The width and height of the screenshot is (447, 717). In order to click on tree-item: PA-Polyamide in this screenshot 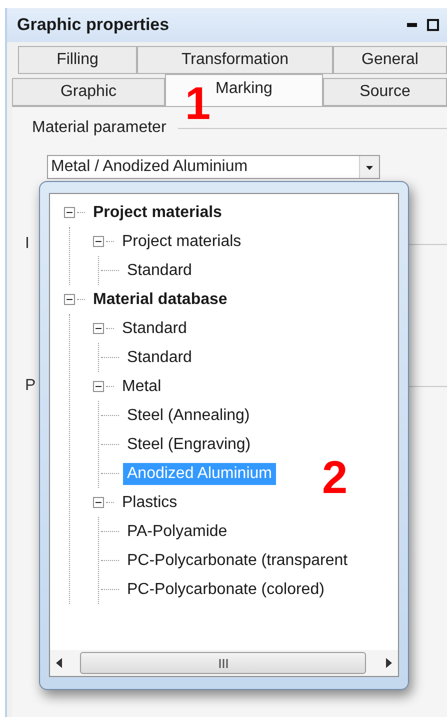, I will do `click(177, 531)`.